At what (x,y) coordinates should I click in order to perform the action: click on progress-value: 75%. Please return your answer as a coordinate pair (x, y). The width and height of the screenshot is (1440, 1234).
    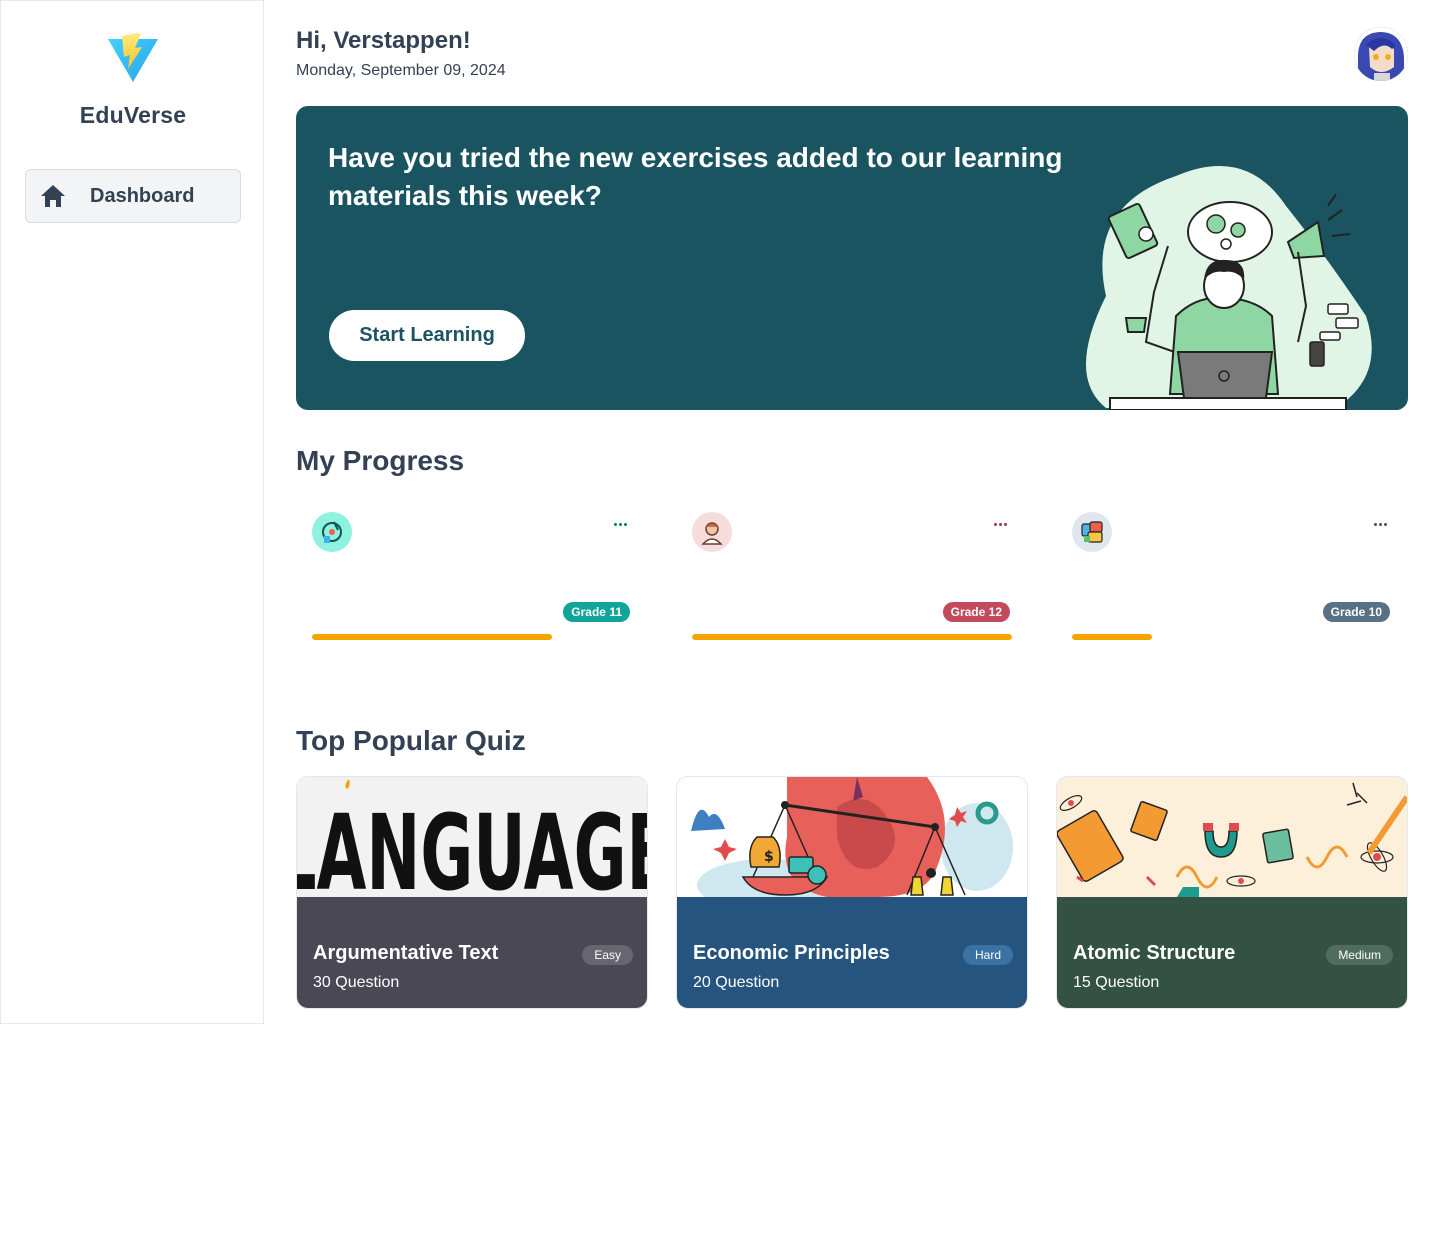
    Looking at the image, I should click on (615, 662).